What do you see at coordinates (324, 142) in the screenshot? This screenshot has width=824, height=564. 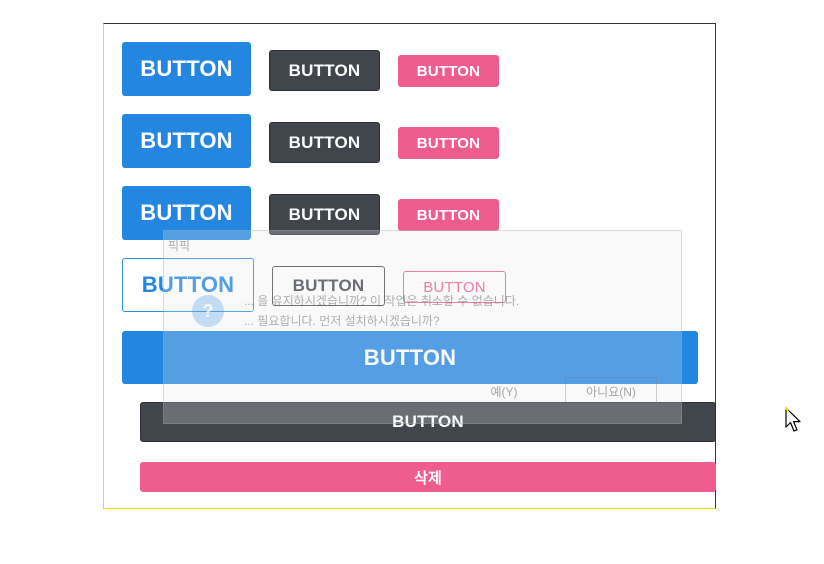 I see `medium-dark-button-2: BUTTON` at bounding box center [324, 142].